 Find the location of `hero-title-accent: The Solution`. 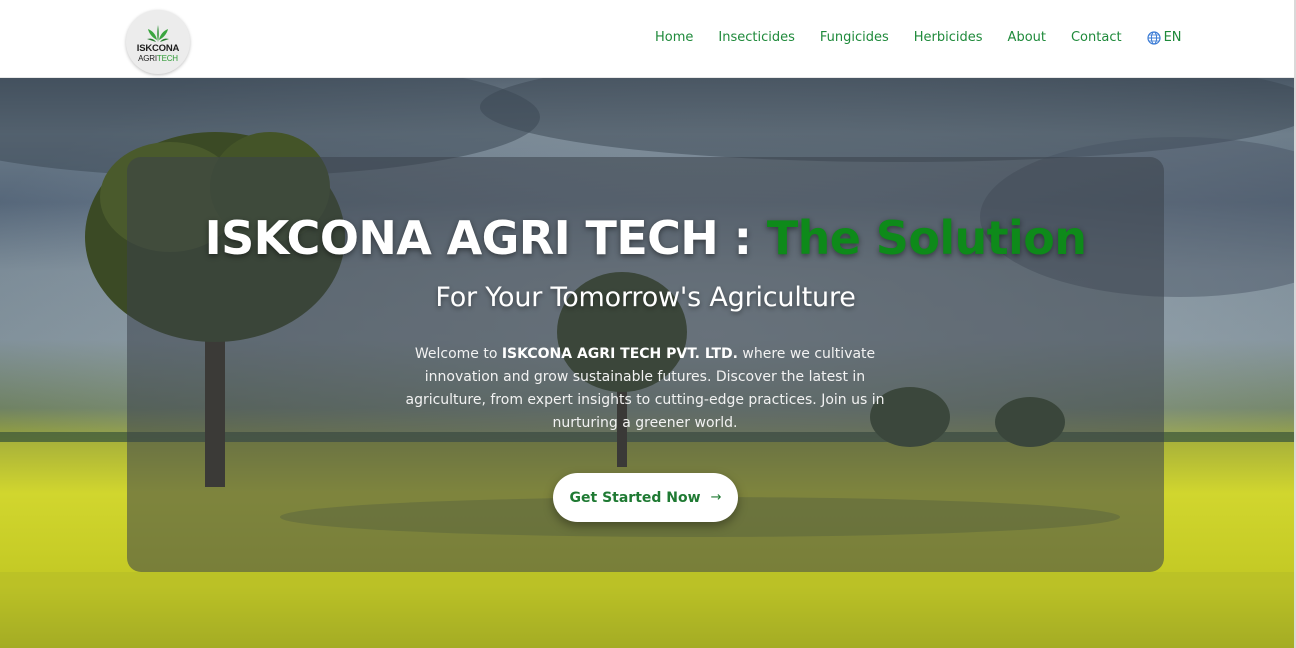

hero-title-accent: The Solution is located at coordinates (926, 238).